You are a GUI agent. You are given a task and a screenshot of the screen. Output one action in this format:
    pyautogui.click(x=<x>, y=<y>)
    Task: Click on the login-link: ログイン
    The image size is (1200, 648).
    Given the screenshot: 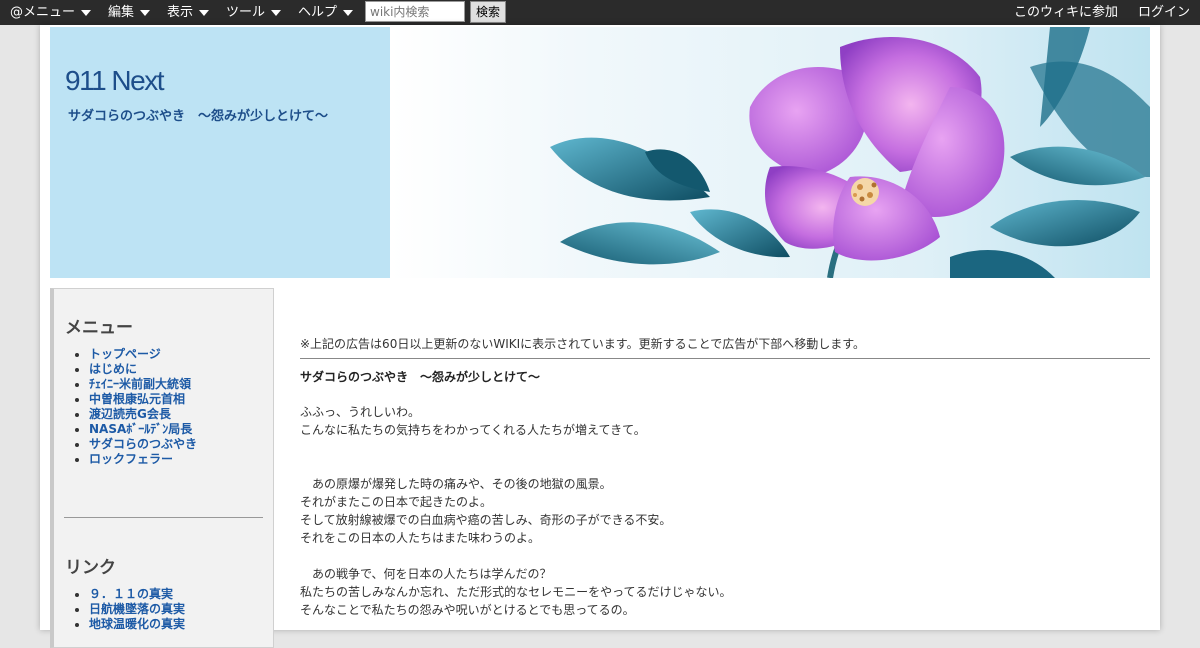 What is the action you would take?
    pyautogui.click(x=1164, y=12)
    